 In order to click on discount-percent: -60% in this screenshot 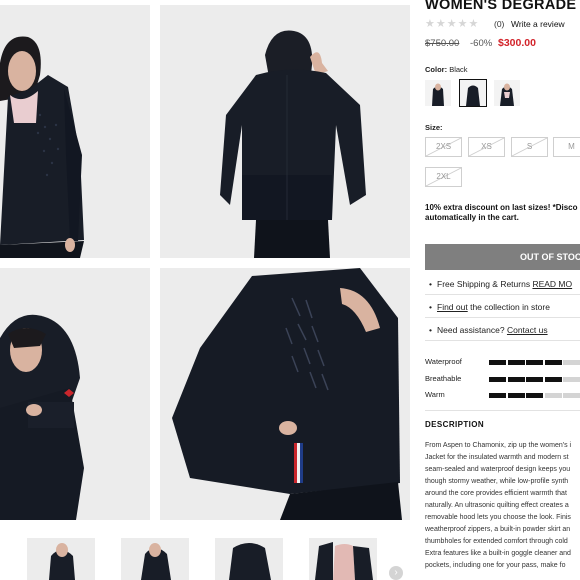, I will do `click(481, 43)`.